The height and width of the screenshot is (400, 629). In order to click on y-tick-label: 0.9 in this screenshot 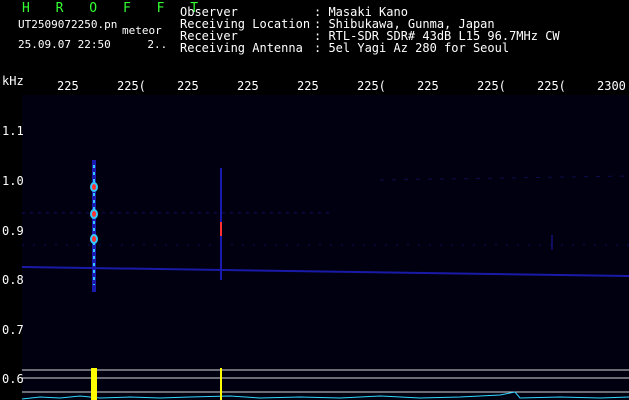, I will do `click(13, 231)`.